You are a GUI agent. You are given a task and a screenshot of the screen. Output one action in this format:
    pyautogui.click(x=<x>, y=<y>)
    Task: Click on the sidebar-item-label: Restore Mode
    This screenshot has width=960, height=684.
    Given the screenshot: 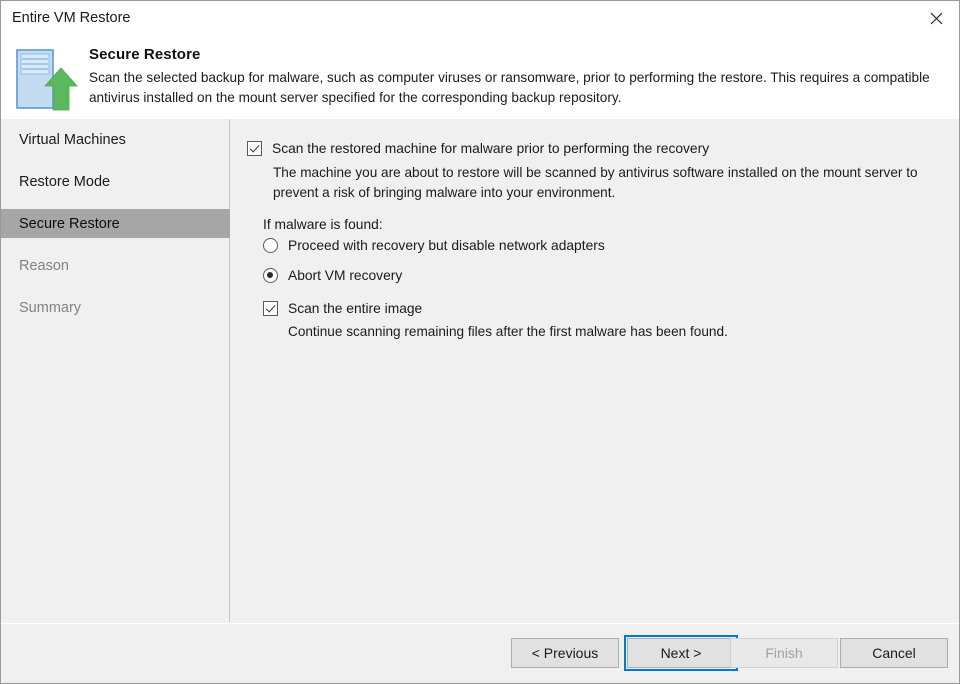 What is the action you would take?
    pyautogui.click(x=65, y=181)
    